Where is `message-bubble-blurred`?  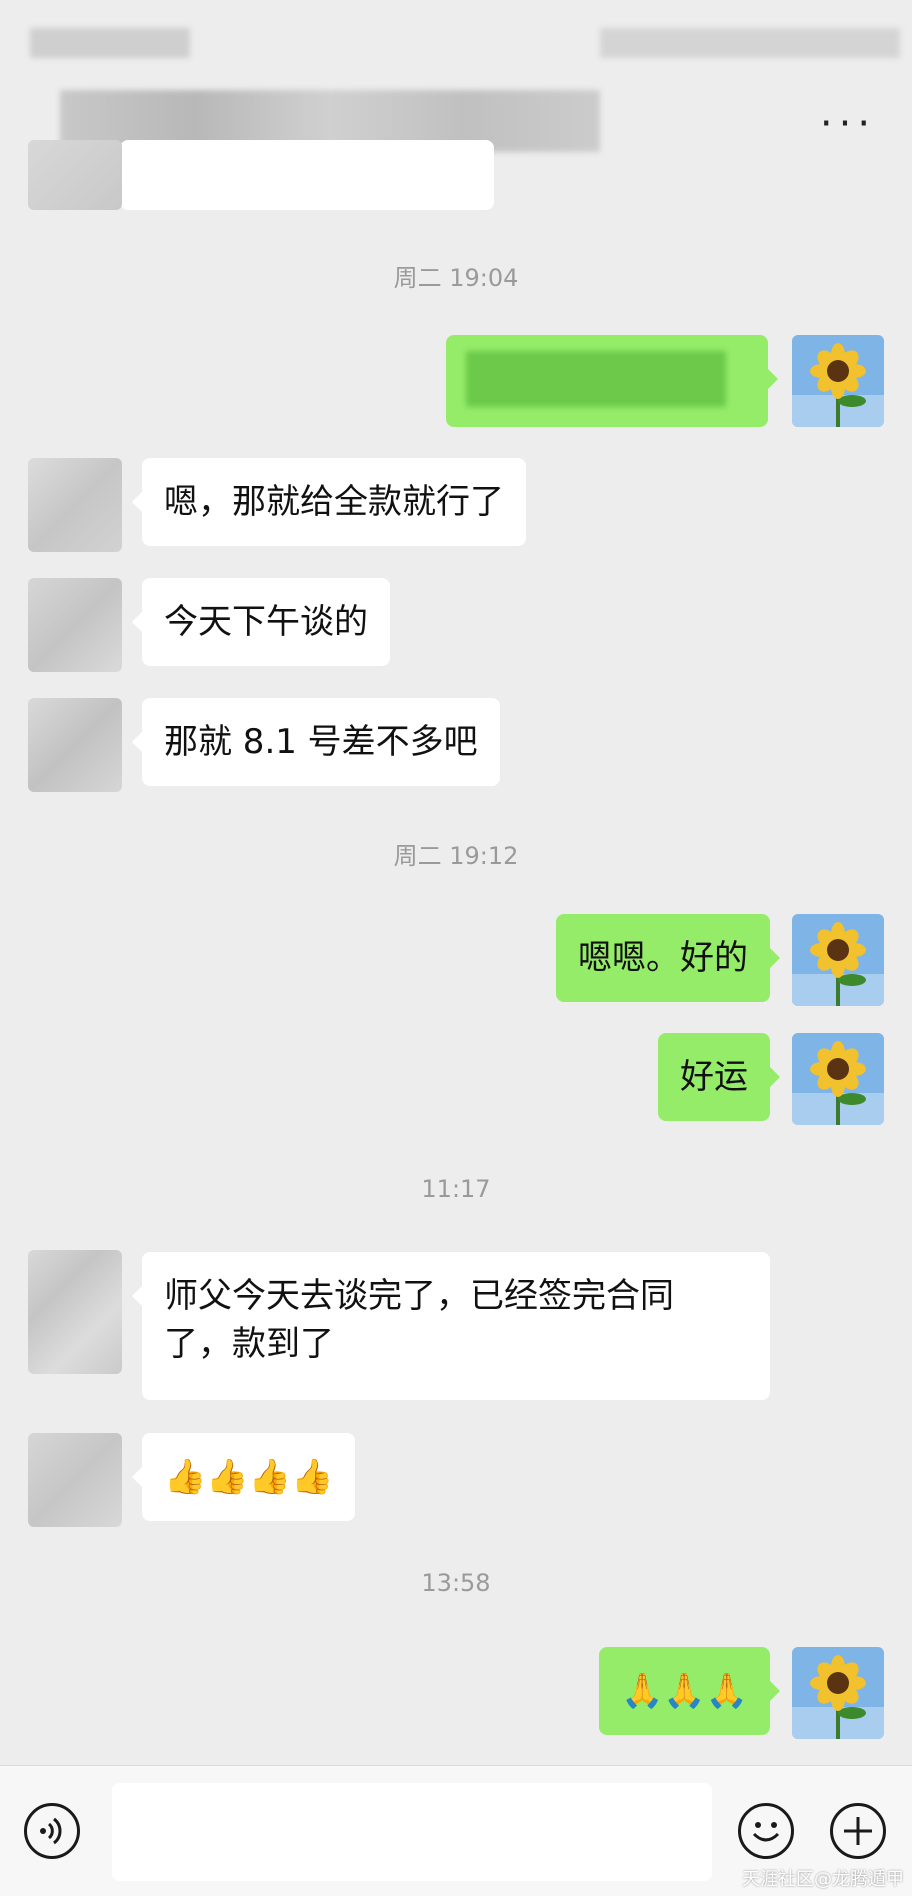 message-bubble-blurred is located at coordinates (612, 381).